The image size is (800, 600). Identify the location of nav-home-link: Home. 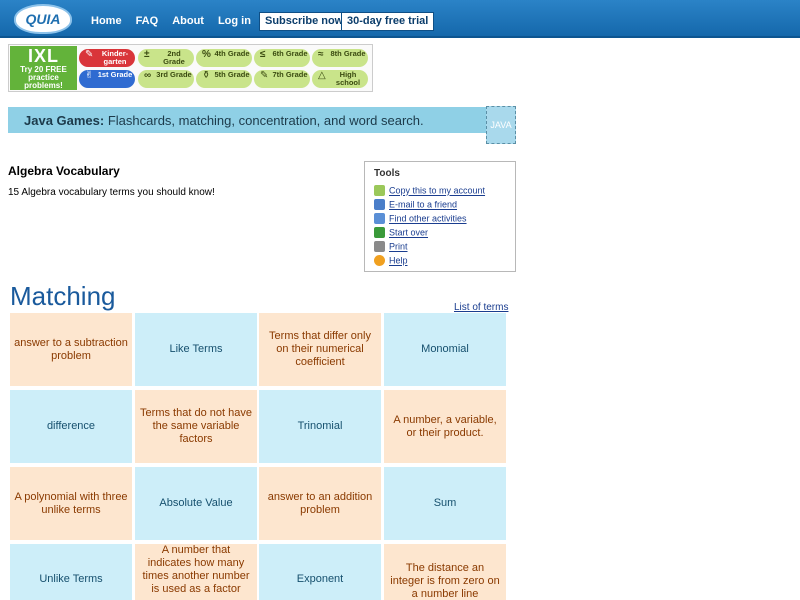
(106, 21).